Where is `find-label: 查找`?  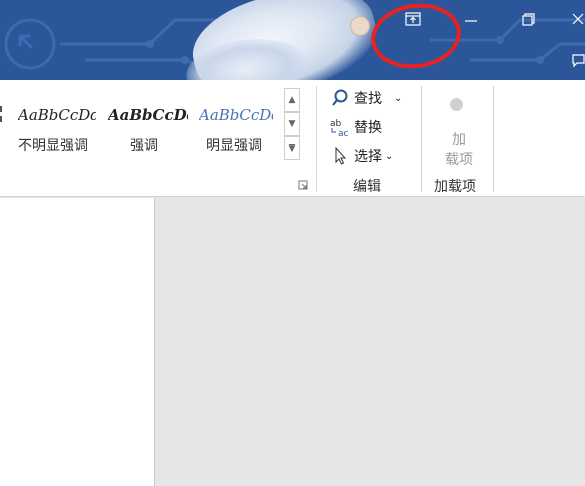 find-label: 查找 is located at coordinates (368, 99).